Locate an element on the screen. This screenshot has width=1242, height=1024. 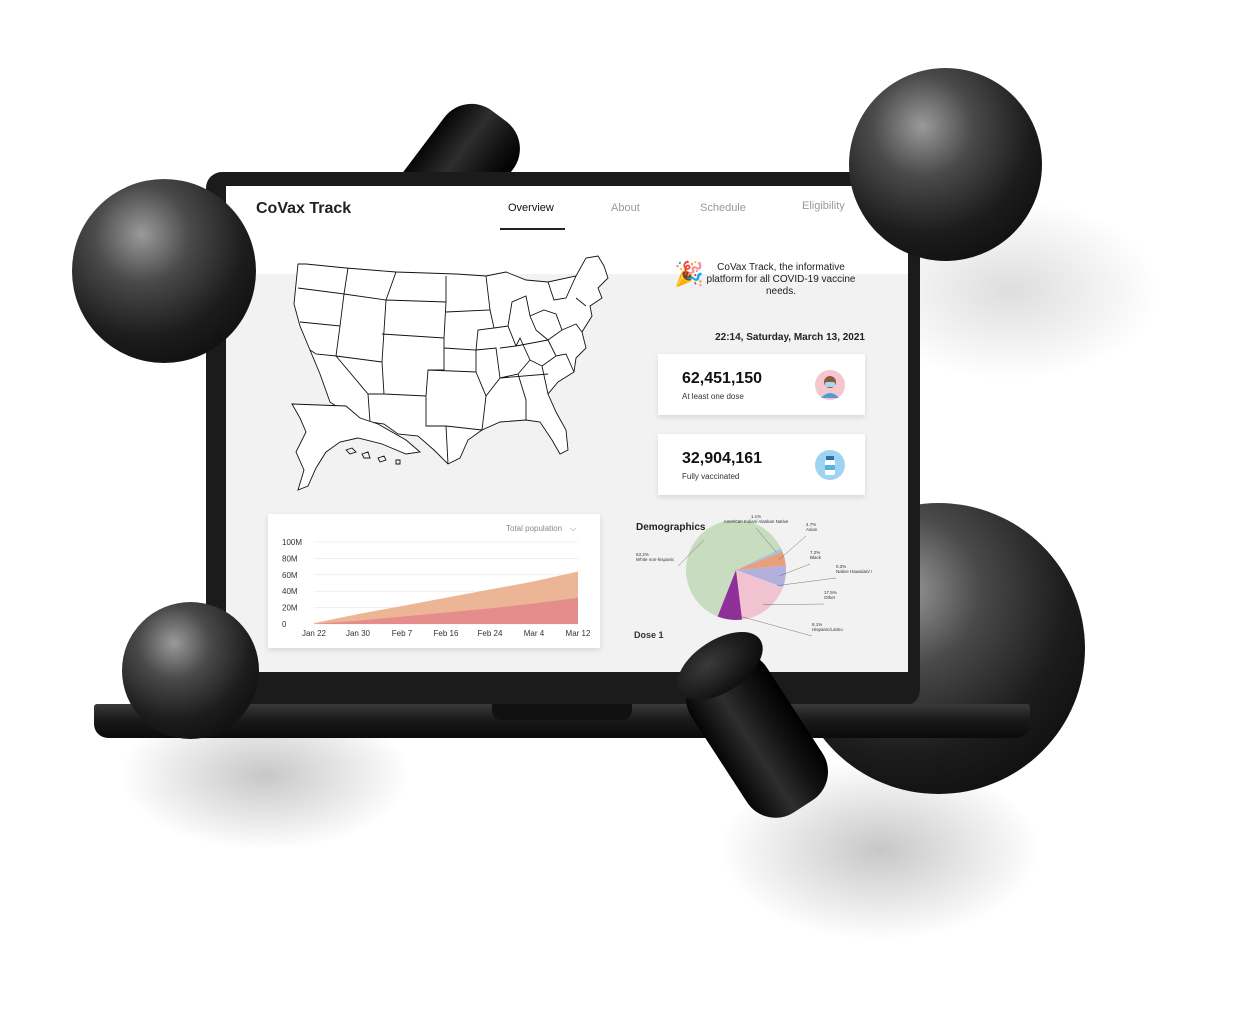
x-tick-label: Feb 24 is located at coordinates (490, 633).